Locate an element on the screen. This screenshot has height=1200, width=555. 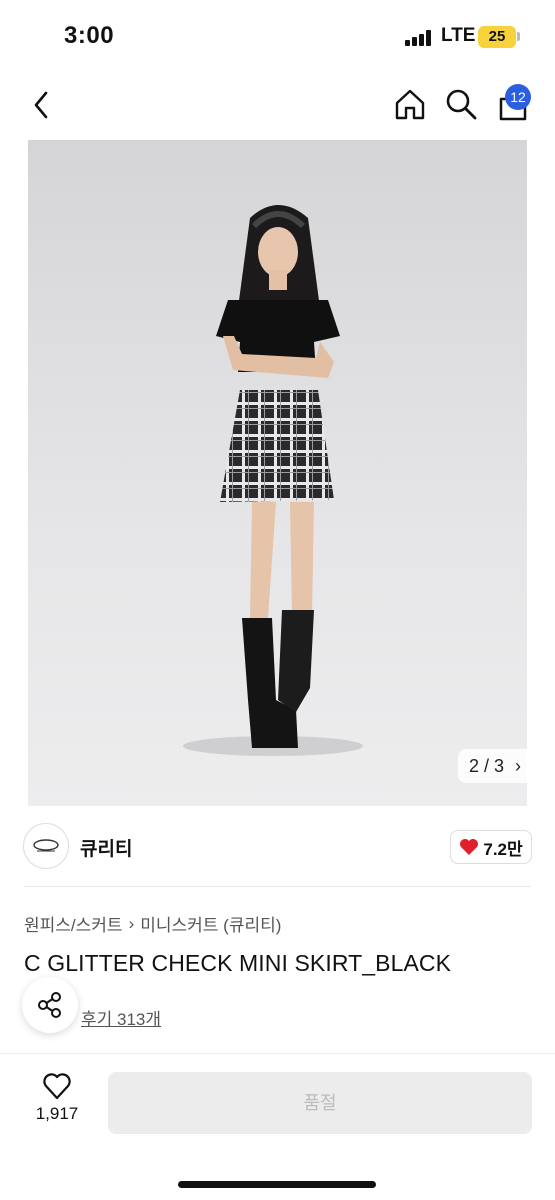
battery-icon: 25 is located at coordinates (497, 37).